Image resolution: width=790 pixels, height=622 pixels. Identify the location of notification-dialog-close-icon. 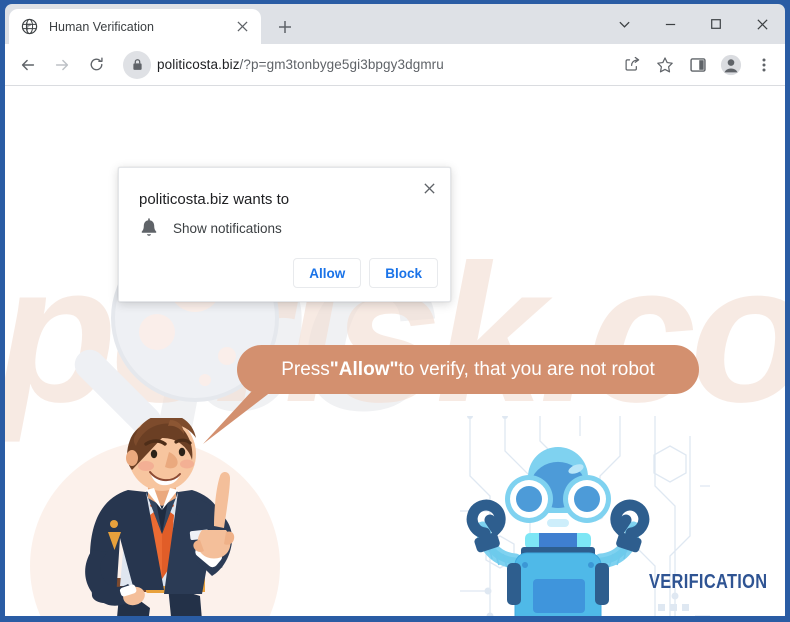
(429, 188).